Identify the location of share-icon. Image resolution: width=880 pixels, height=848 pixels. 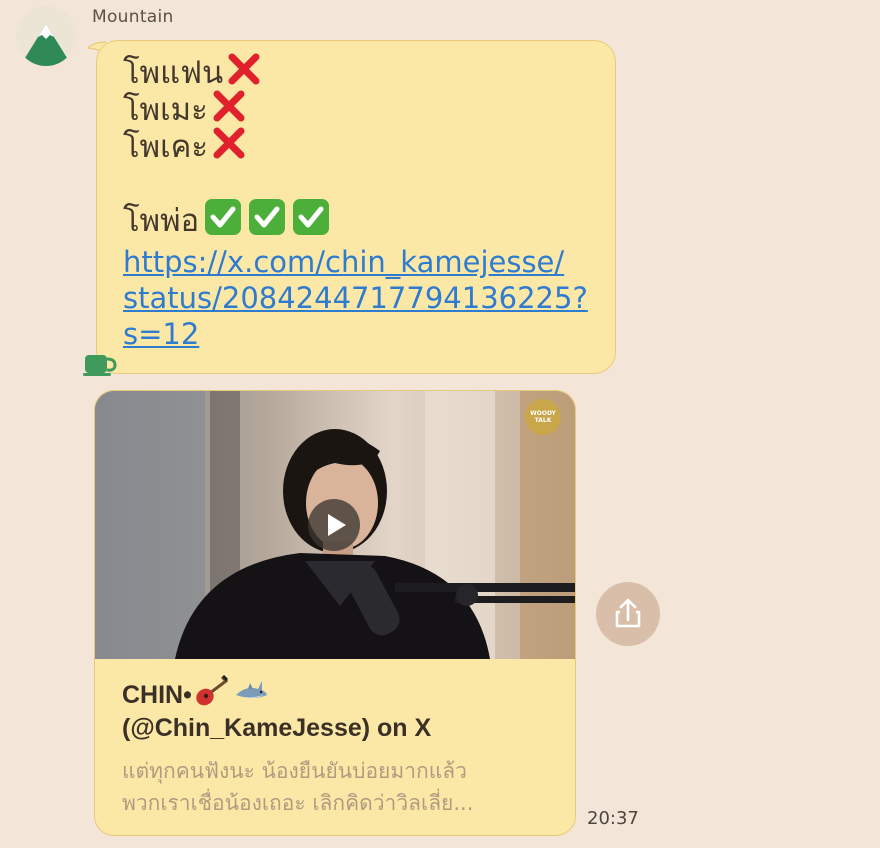
(628, 613).